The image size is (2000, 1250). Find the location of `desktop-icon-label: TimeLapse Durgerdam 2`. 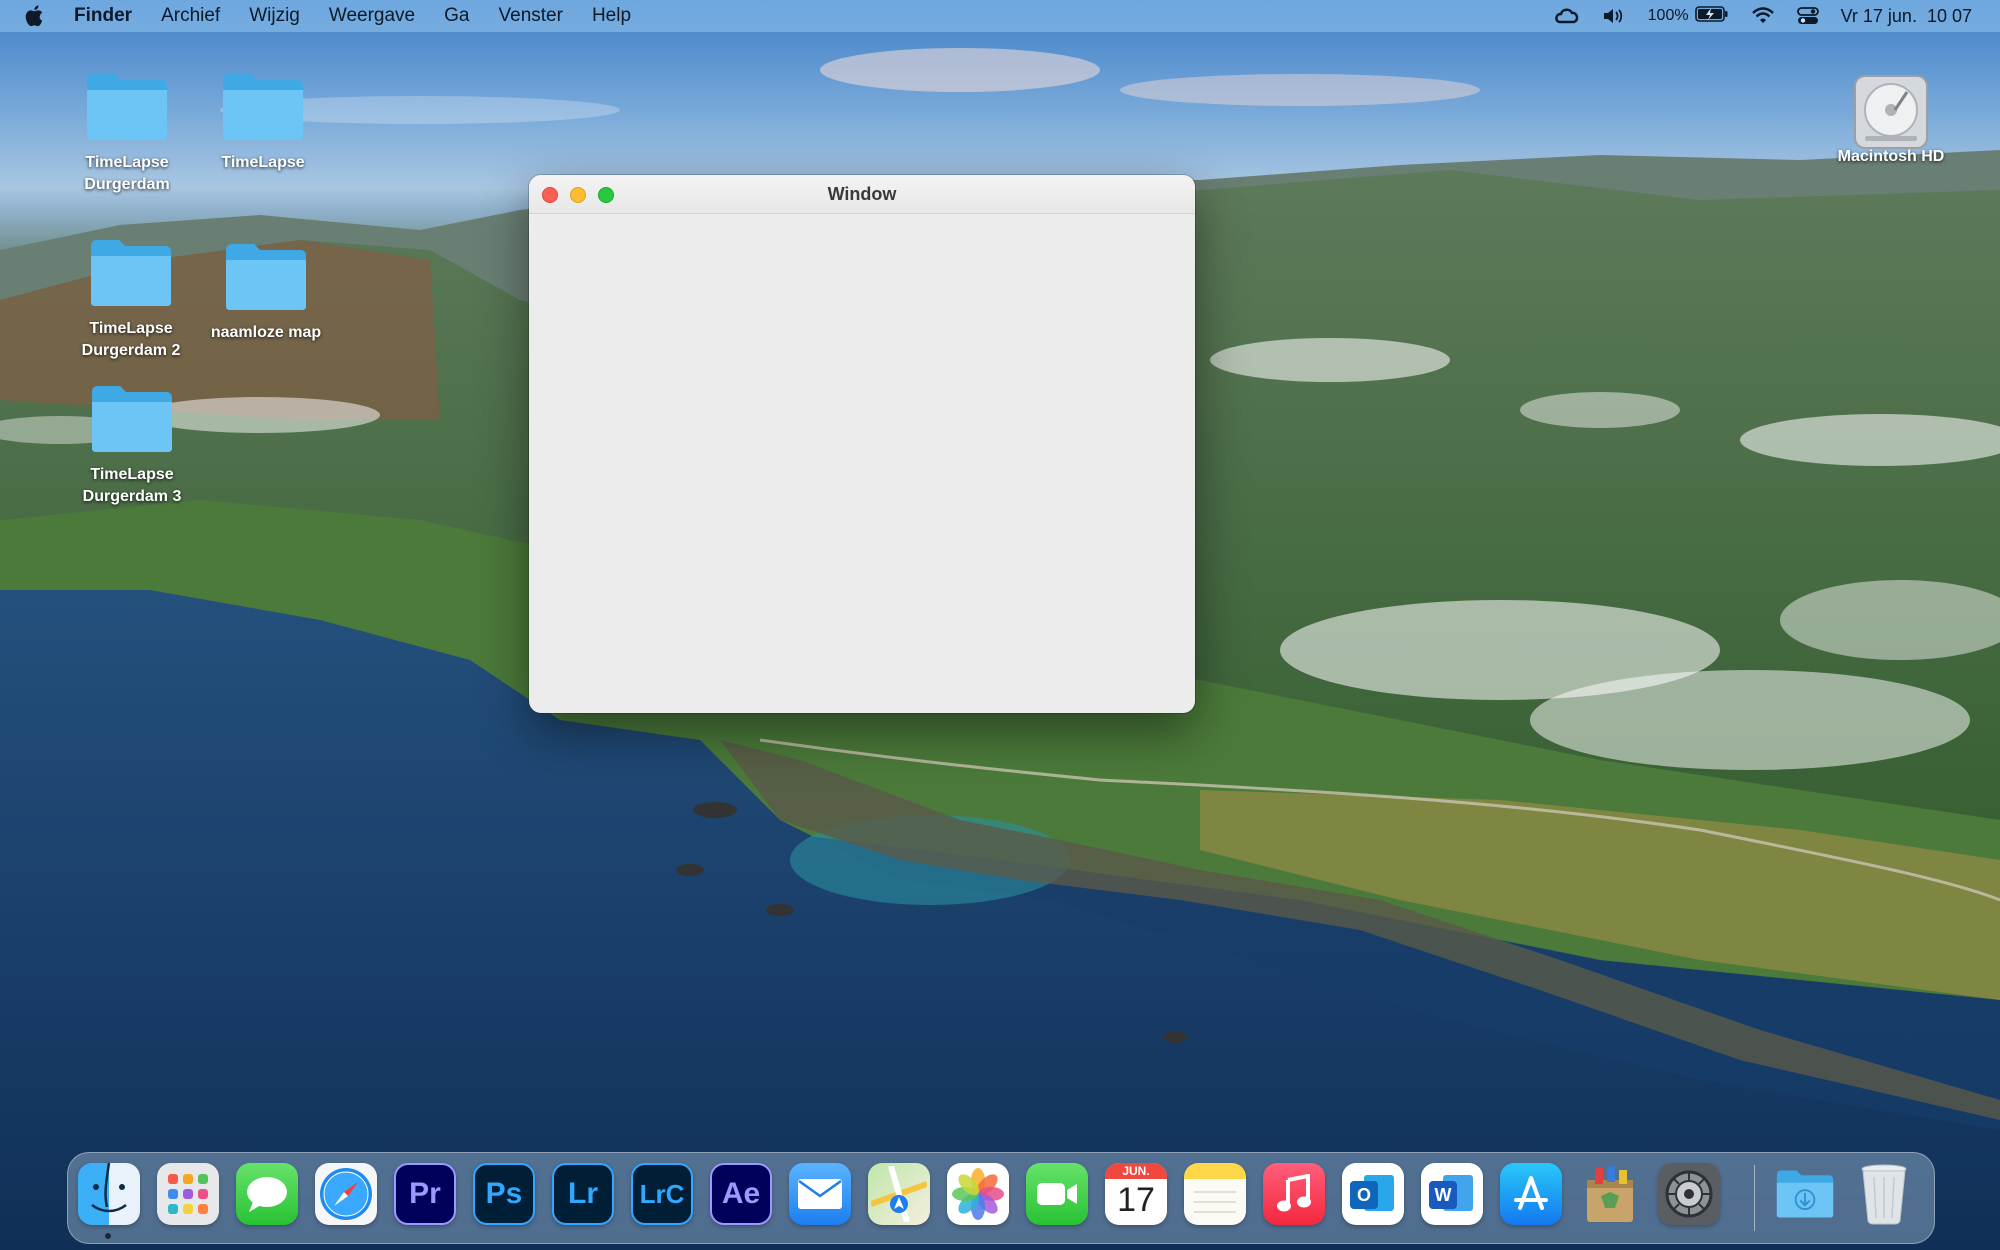

desktop-icon-label: TimeLapse Durgerdam 2 is located at coordinates (131, 339).